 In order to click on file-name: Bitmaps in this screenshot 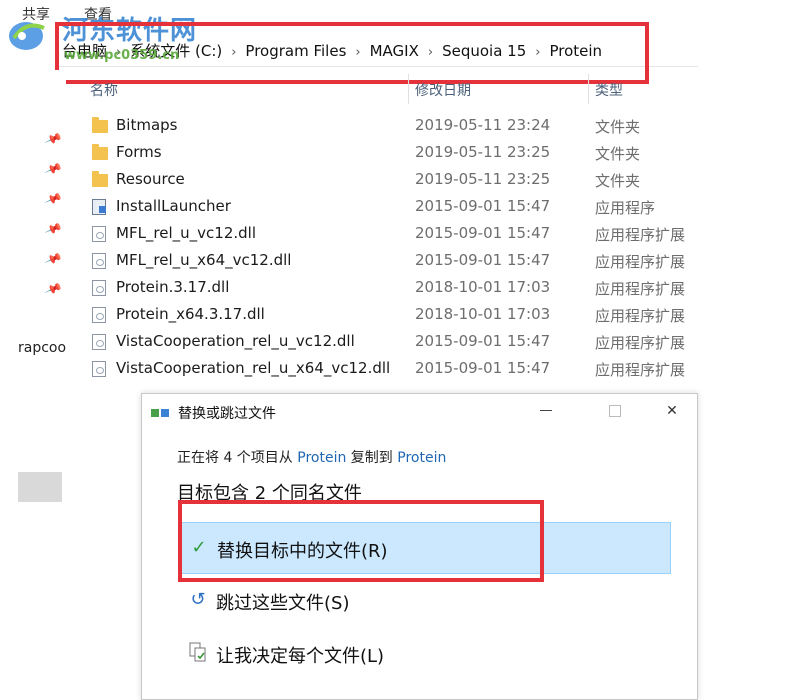, I will do `click(147, 125)`.